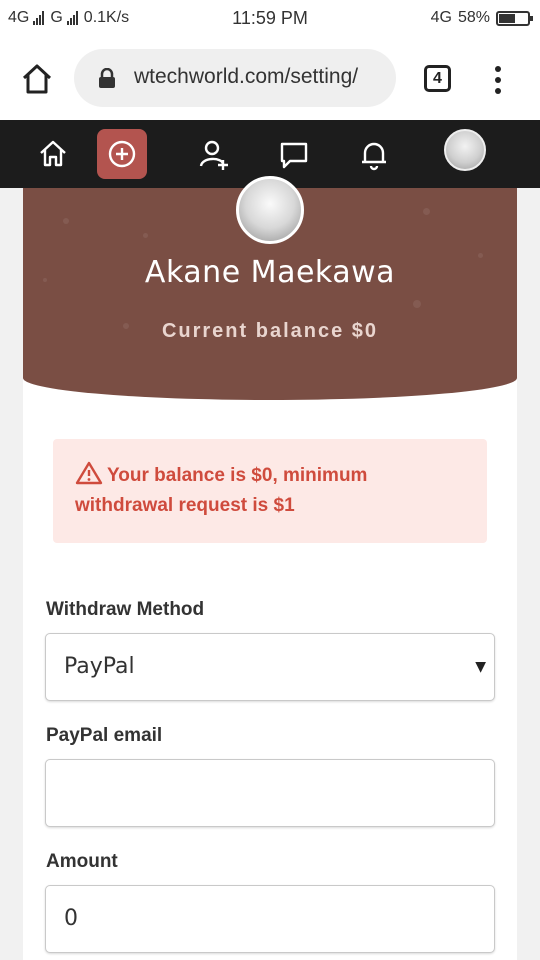 The width and height of the screenshot is (540, 960). What do you see at coordinates (270, 793) in the screenshot?
I see `paypal-email-input` at bounding box center [270, 793].